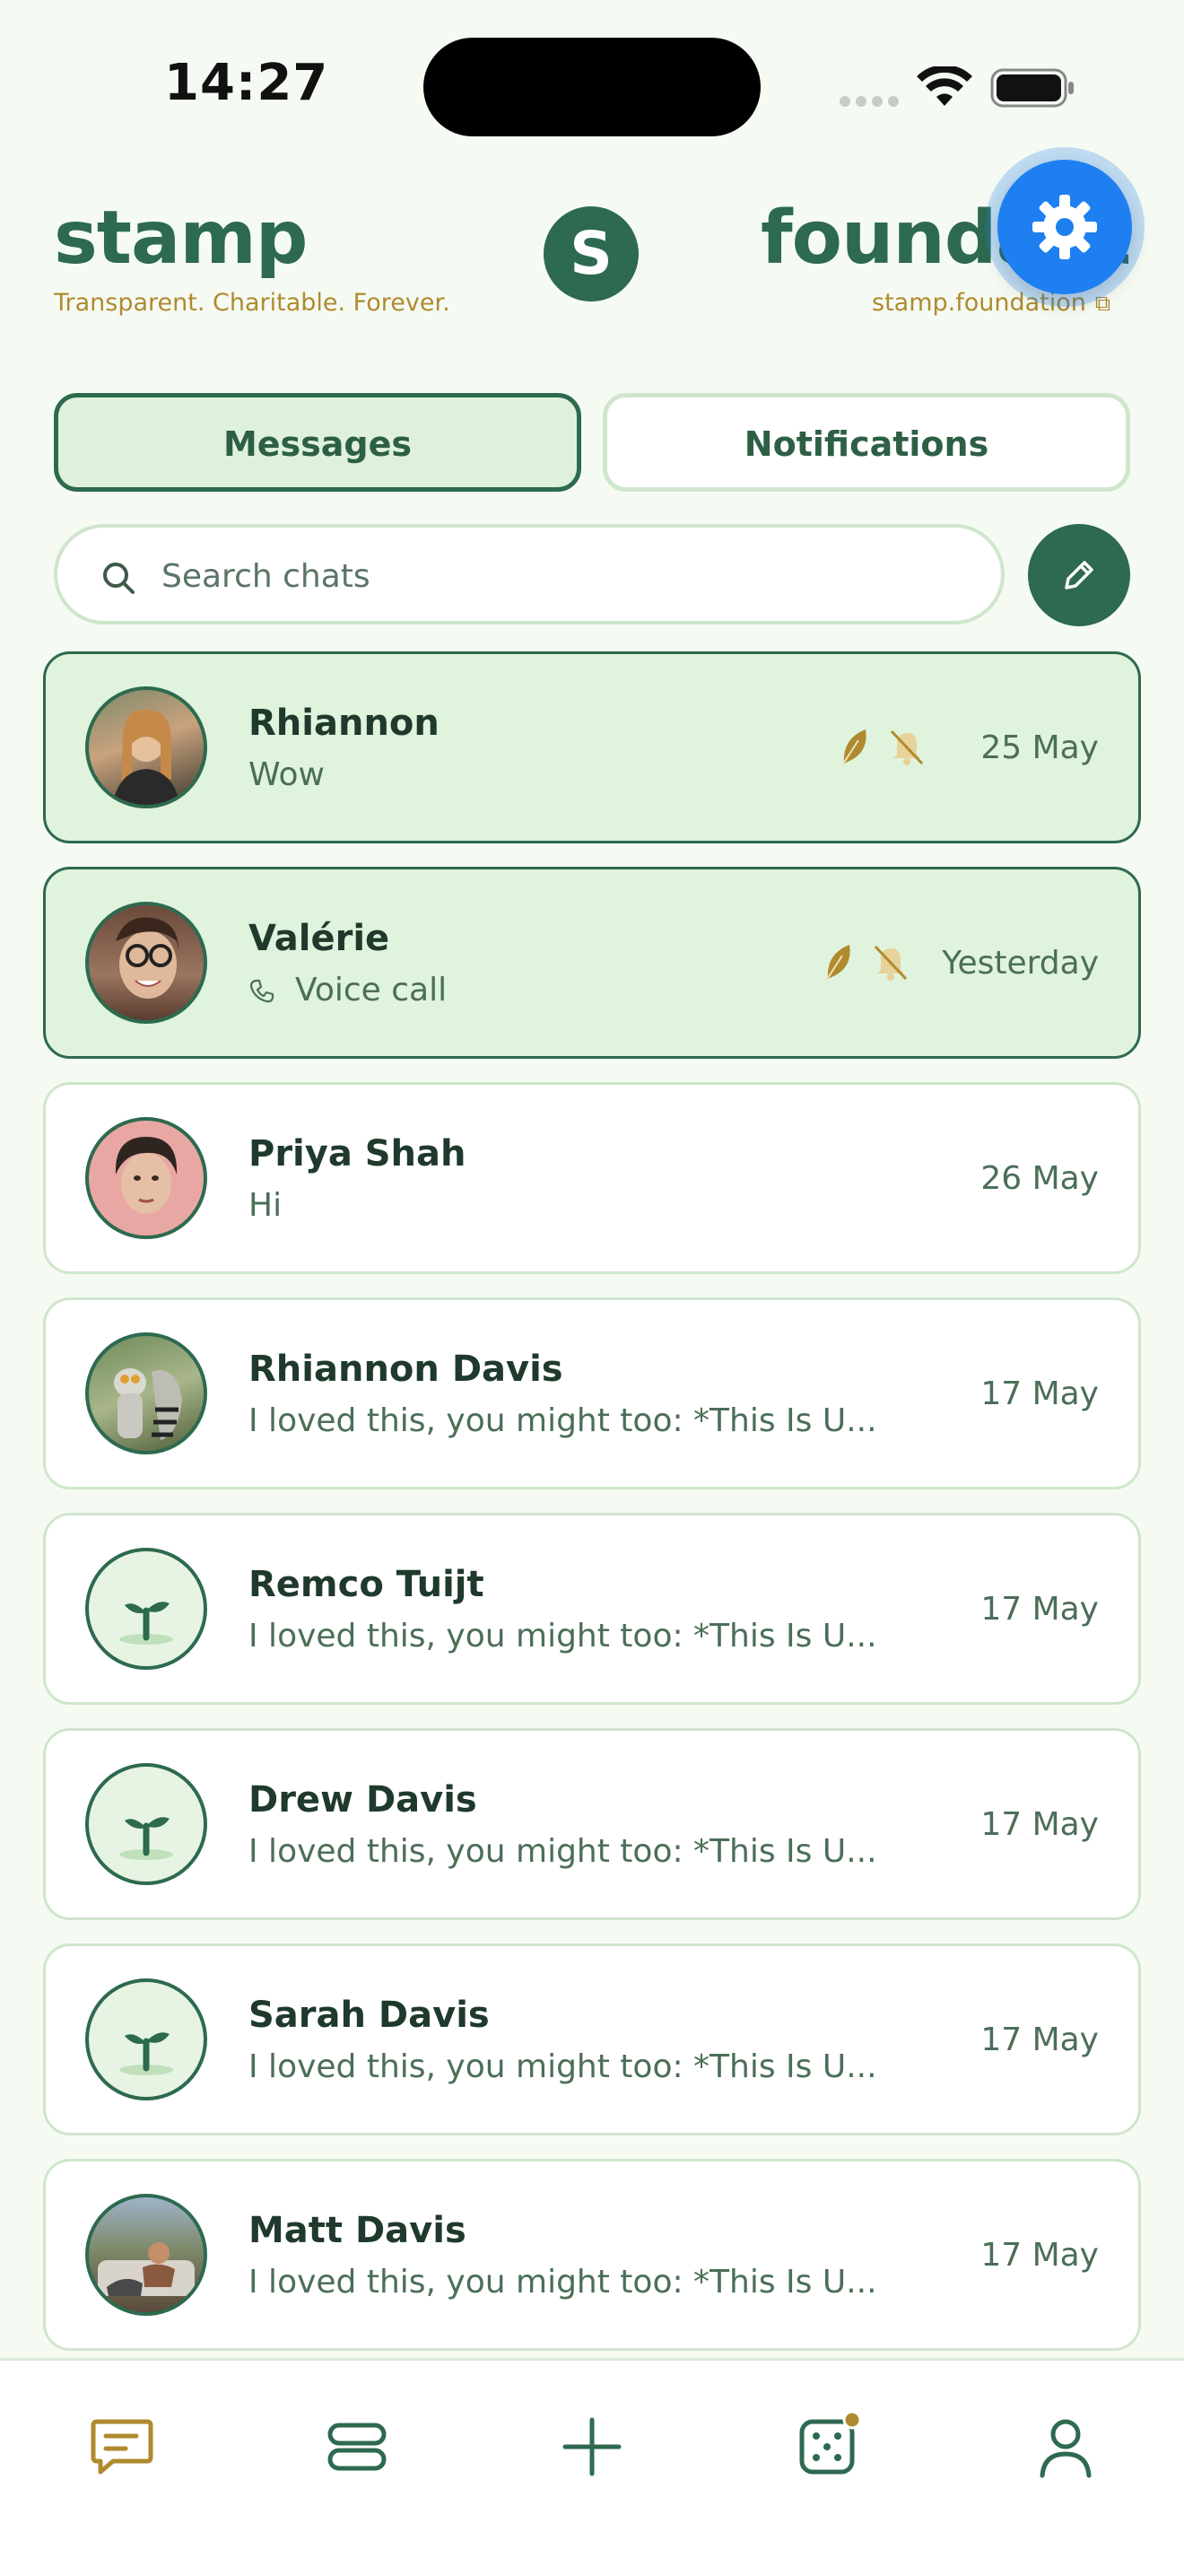  Describe the element at coordinates (945, 86) in the screenshot. I see `wifi-icon` at that location.